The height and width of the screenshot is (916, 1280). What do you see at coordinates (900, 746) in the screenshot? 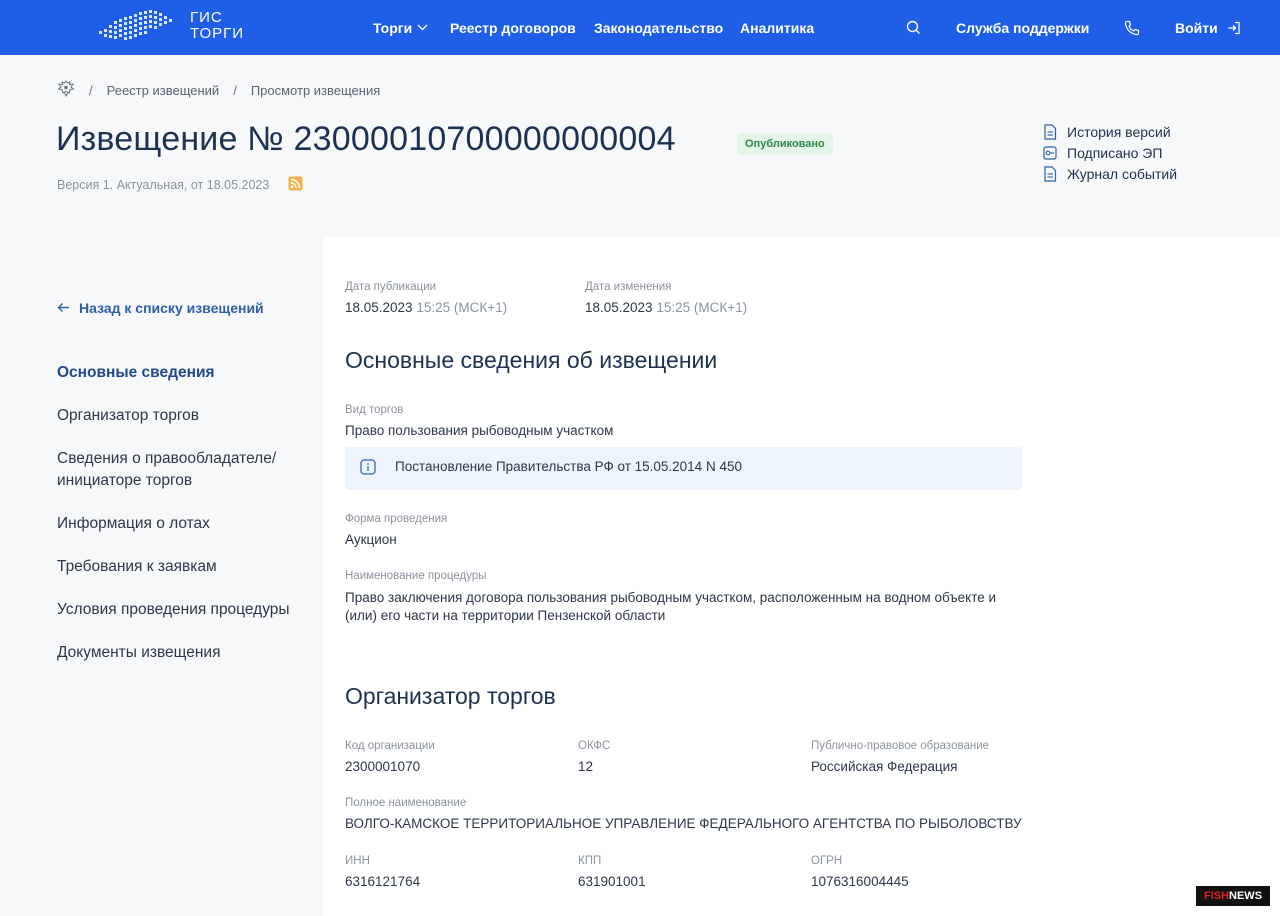
I see `ppo-label: Публично-правовое образование` at bounding box center [900, 746].